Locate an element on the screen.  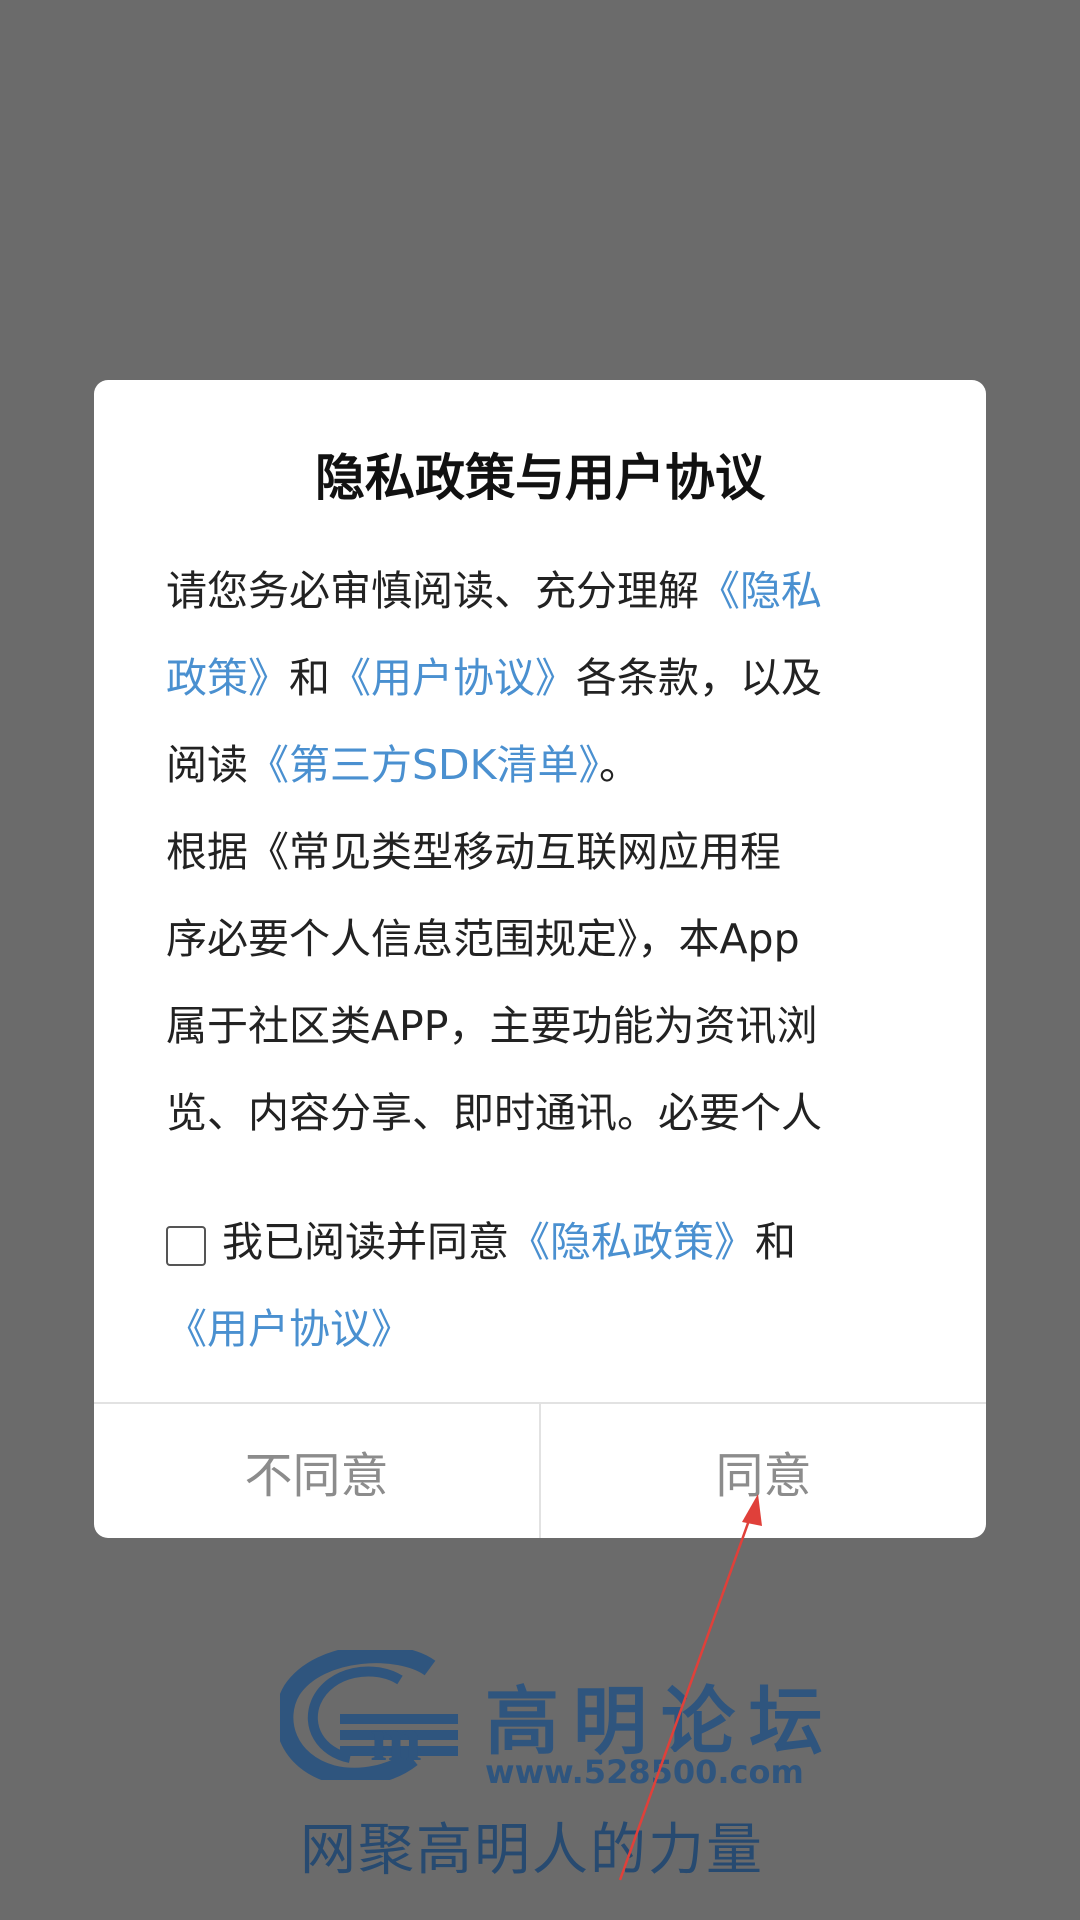
agree-button: 同意 is located at coordinates (763, 1471).